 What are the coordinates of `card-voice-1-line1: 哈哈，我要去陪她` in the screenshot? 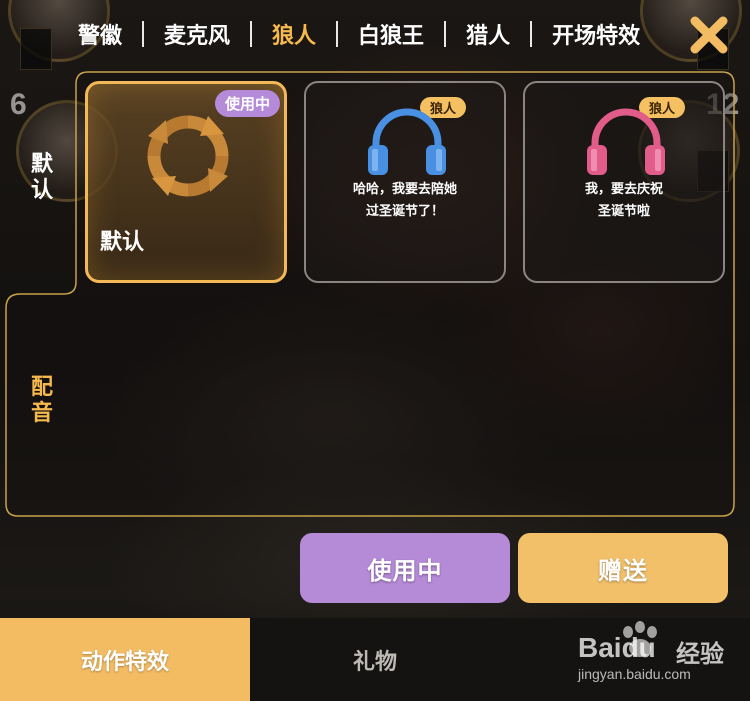 It's located at (404, 189).